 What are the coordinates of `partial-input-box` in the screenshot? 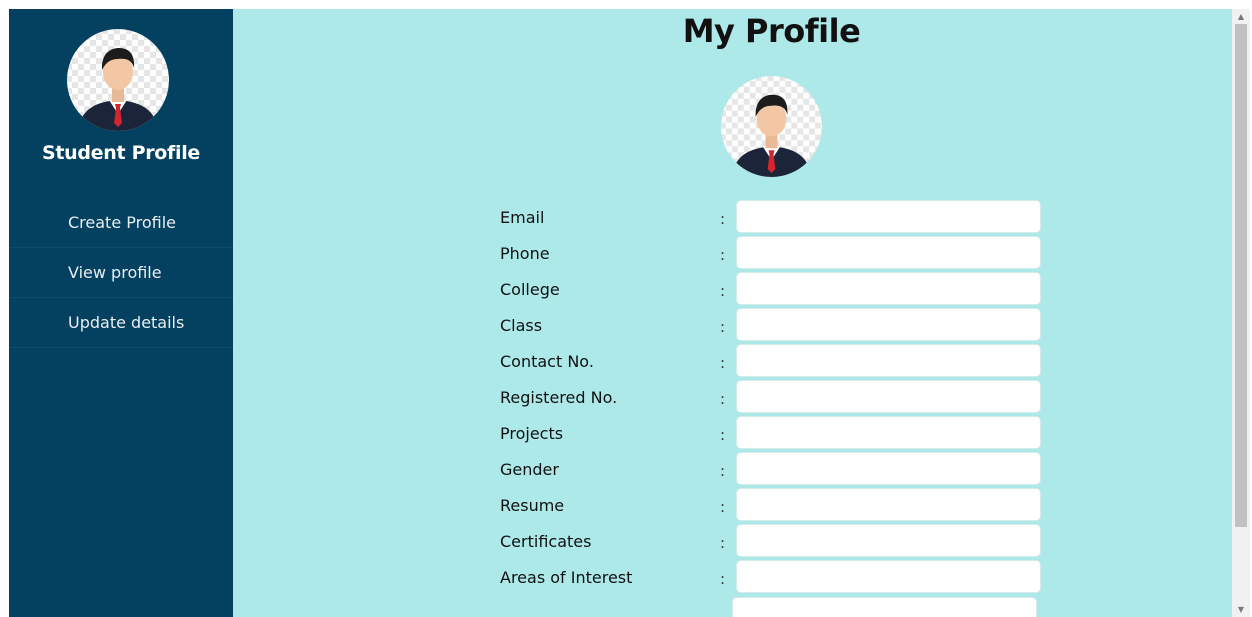 It's located at (884, 607).